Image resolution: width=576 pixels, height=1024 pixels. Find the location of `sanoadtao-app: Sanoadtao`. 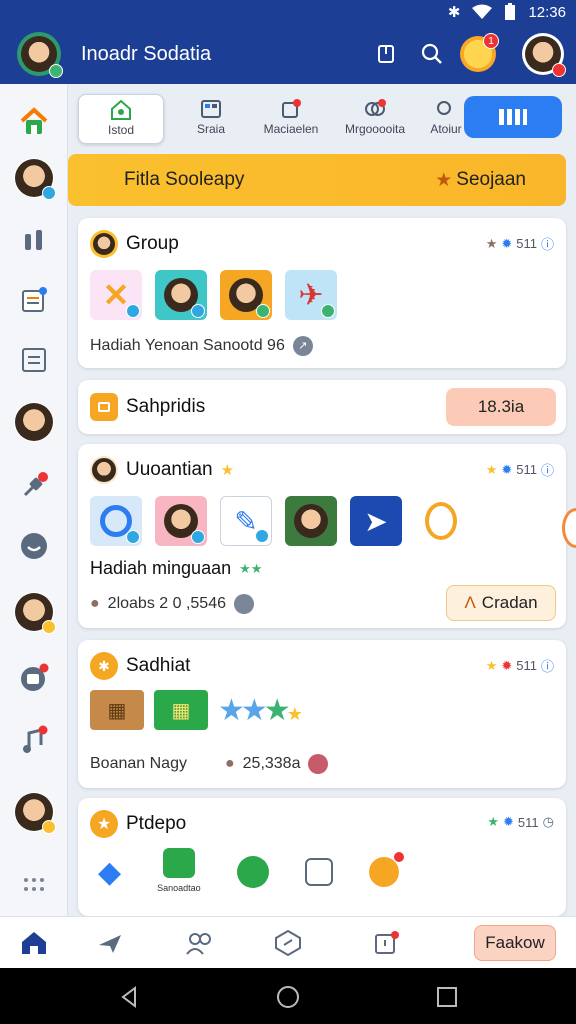

sanoadtao-app: Sanoadtao is located at coordinates (179, 872).